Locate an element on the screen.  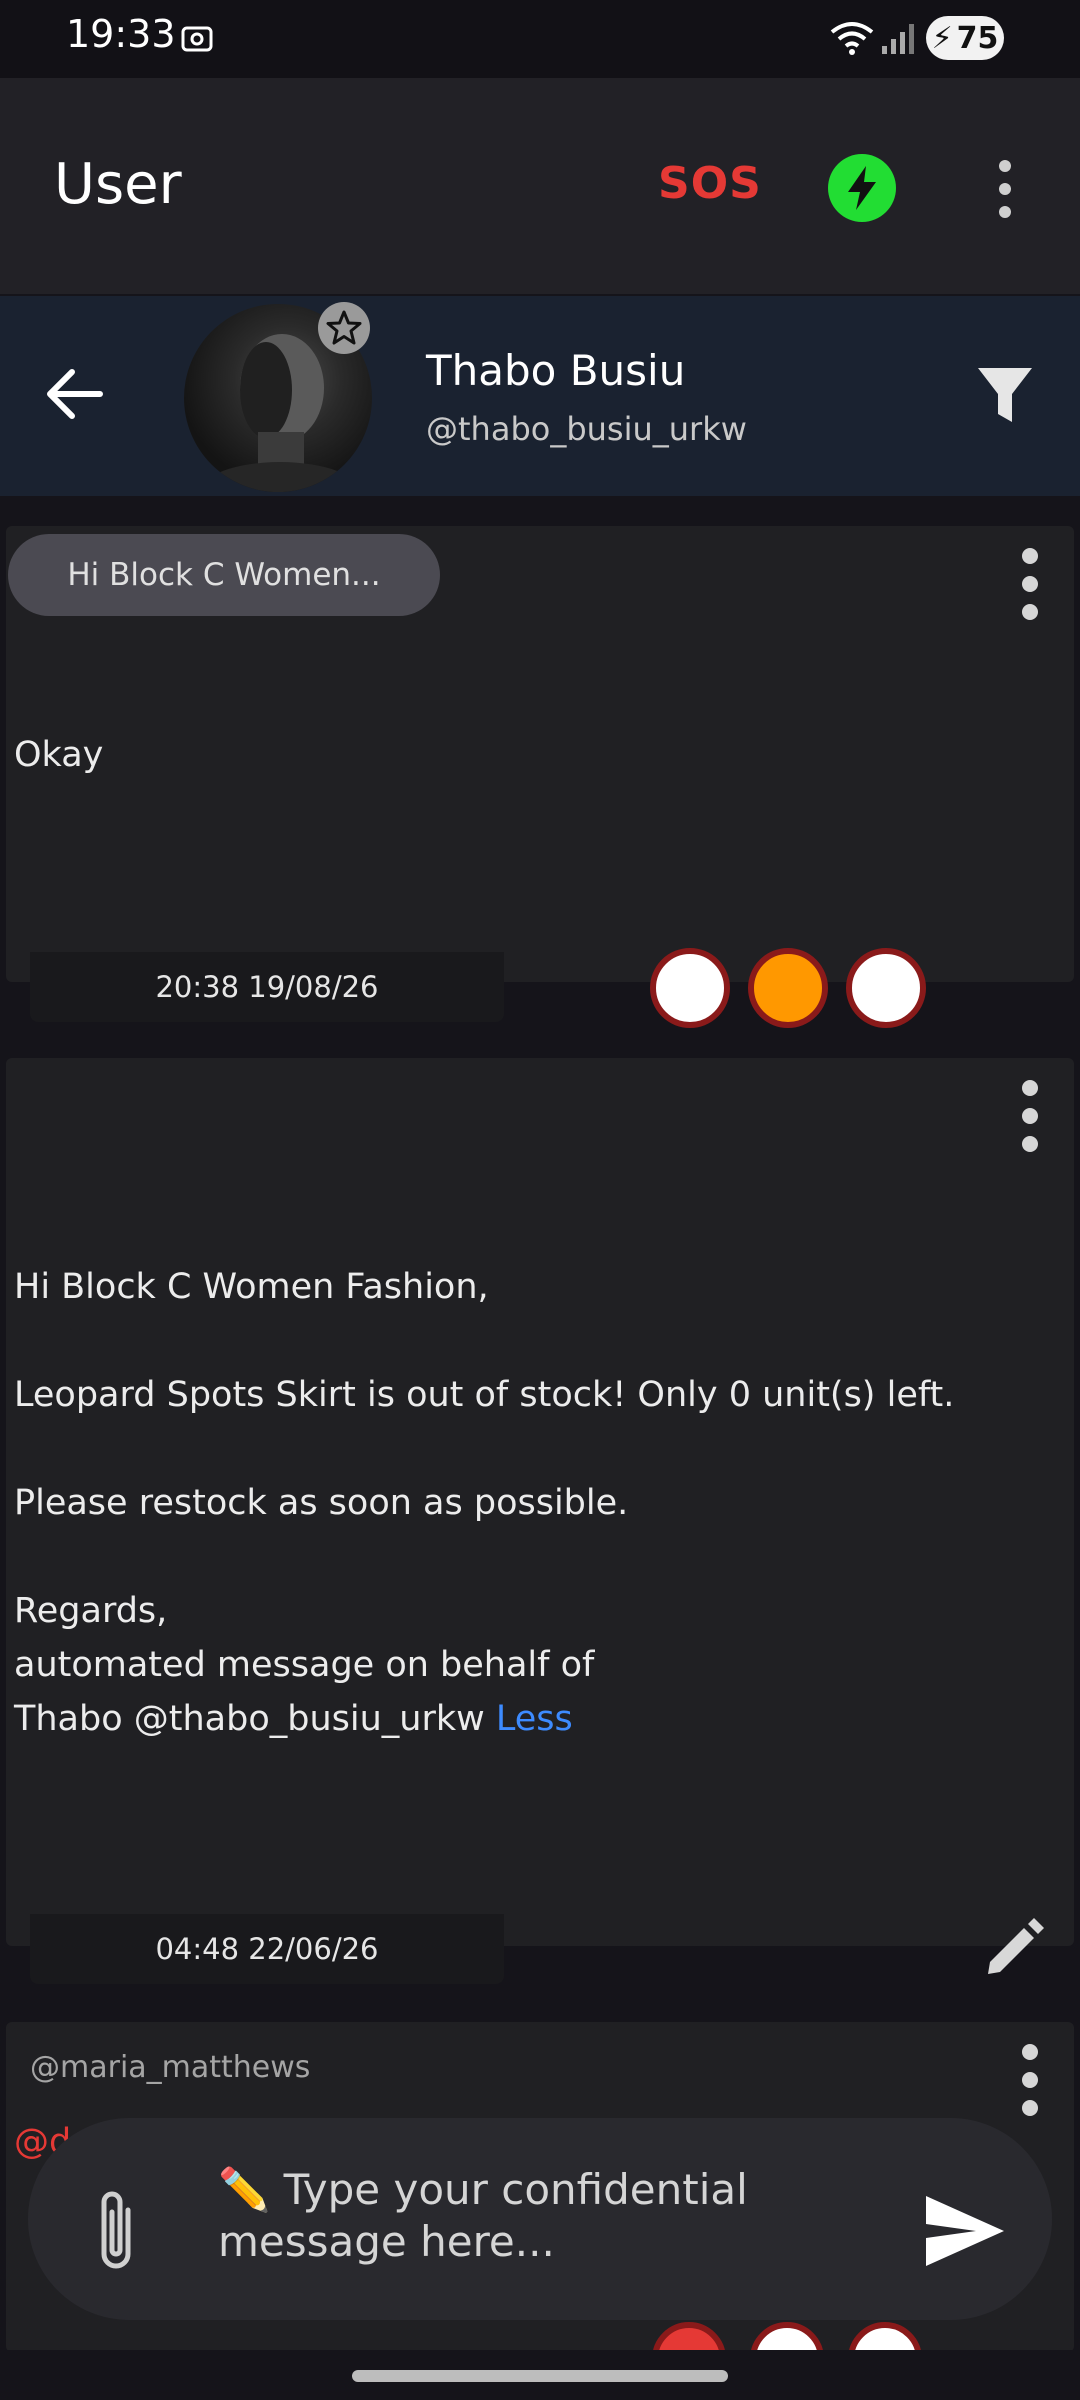
filter-icon is located at coordinates (1005, 395).